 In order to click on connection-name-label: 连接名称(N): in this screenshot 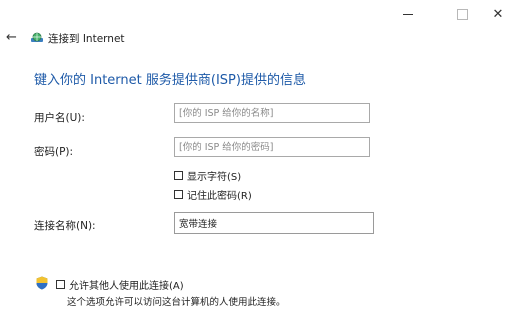, I will do `click(65, 226)`.